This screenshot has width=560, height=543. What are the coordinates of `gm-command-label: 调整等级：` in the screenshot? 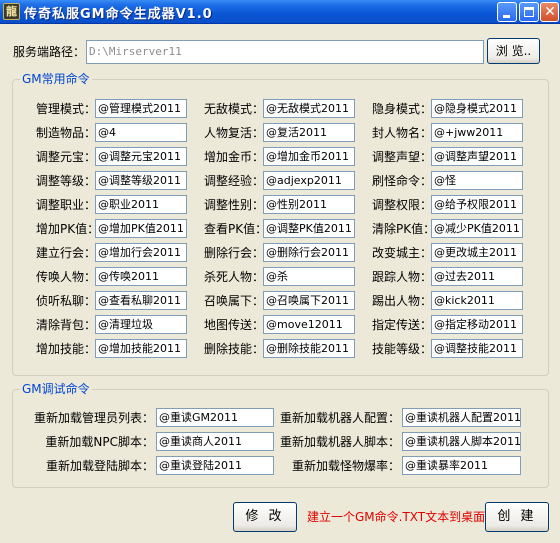 It's located at (66, 181).